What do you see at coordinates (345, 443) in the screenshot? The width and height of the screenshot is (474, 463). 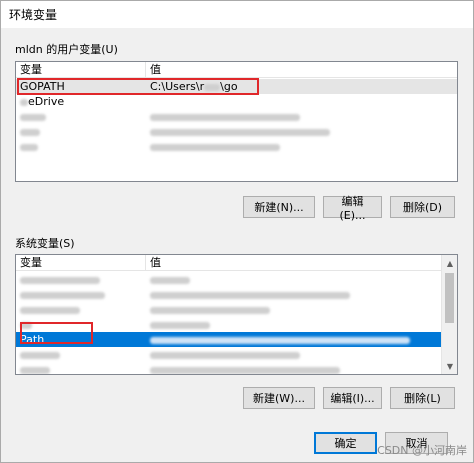 I see `ok-button: 确定` at bounding box center [345, 443].